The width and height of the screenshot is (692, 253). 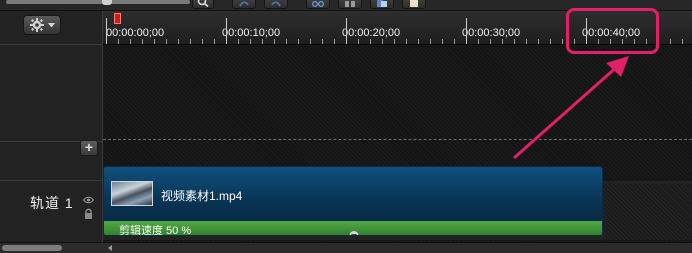 I want to click on redo-icon, so click(x=276, y=4).